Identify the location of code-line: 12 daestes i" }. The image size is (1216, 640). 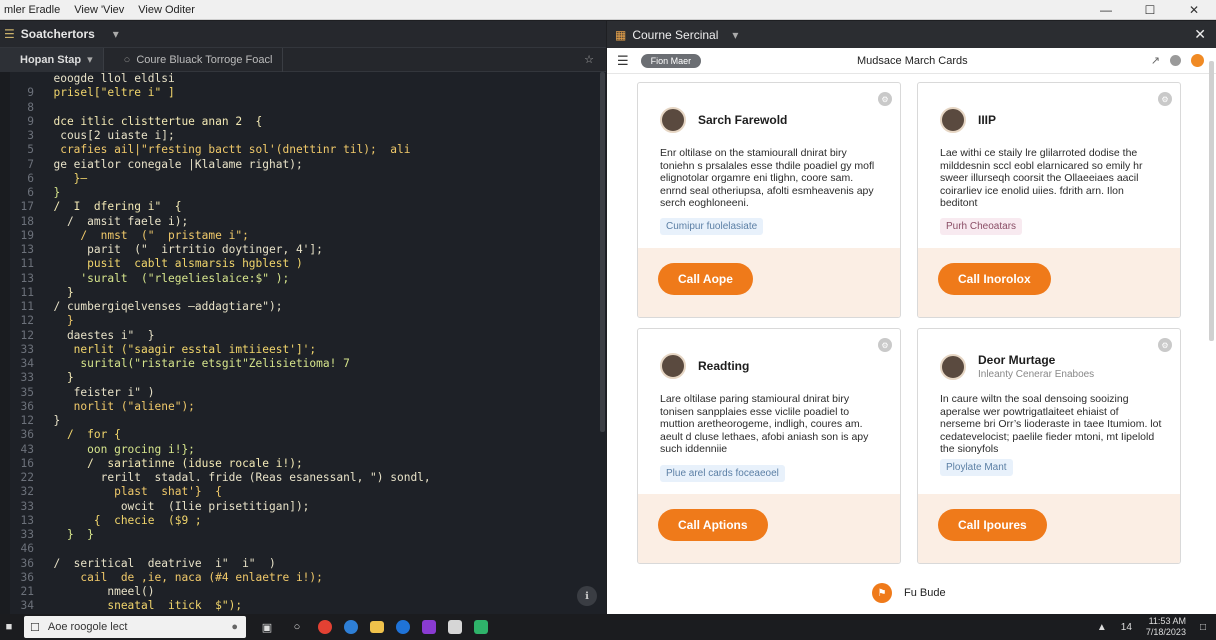
(306, 336).